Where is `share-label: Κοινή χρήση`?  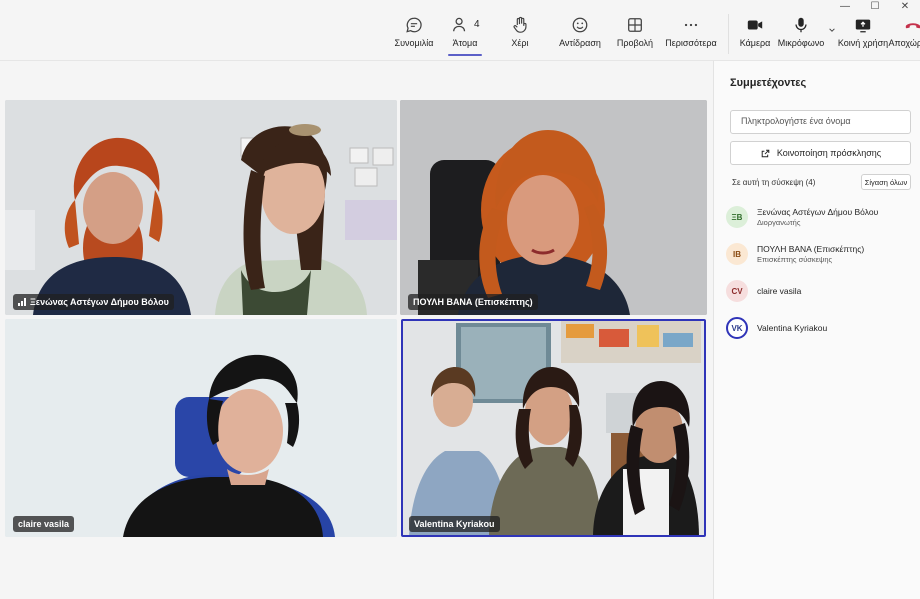 share-label: Κοινή χρήση is located at coordinates (863, 43).